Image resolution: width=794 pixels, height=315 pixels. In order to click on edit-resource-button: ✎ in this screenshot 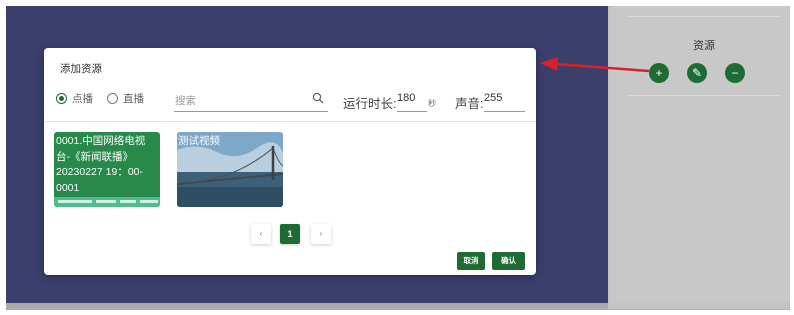, I will do `click(697, 73)`.